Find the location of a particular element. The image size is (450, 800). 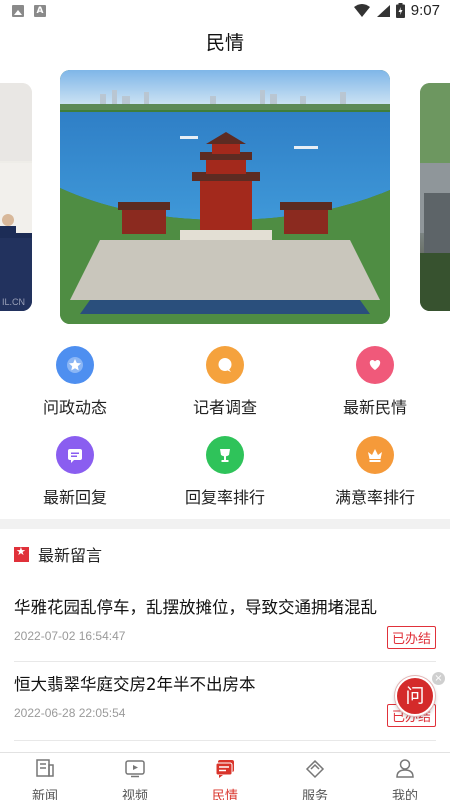

grid-item-reporter-investigation: 记者调查 is located at coordinates (225, 382).